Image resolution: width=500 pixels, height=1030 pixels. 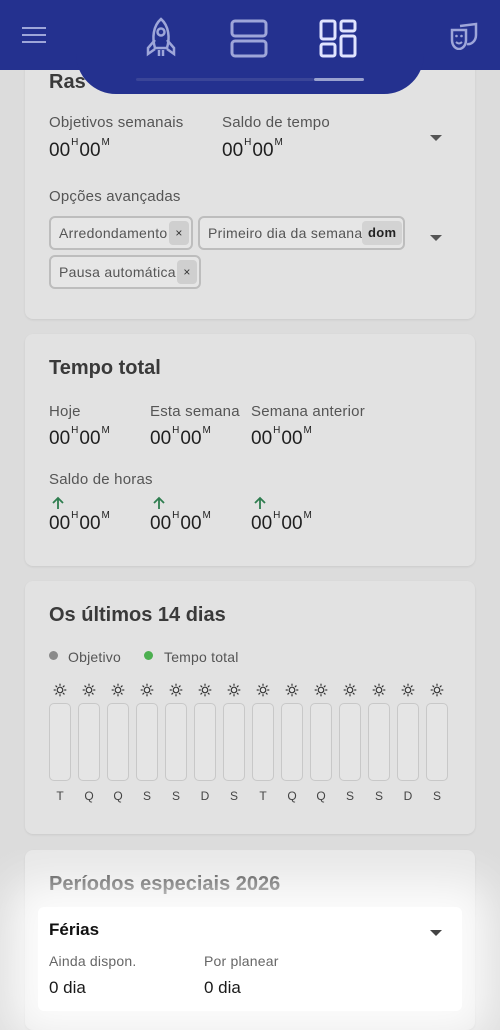 I want to click on total-legend-label: Tempo total, so click(x=201, y=657).